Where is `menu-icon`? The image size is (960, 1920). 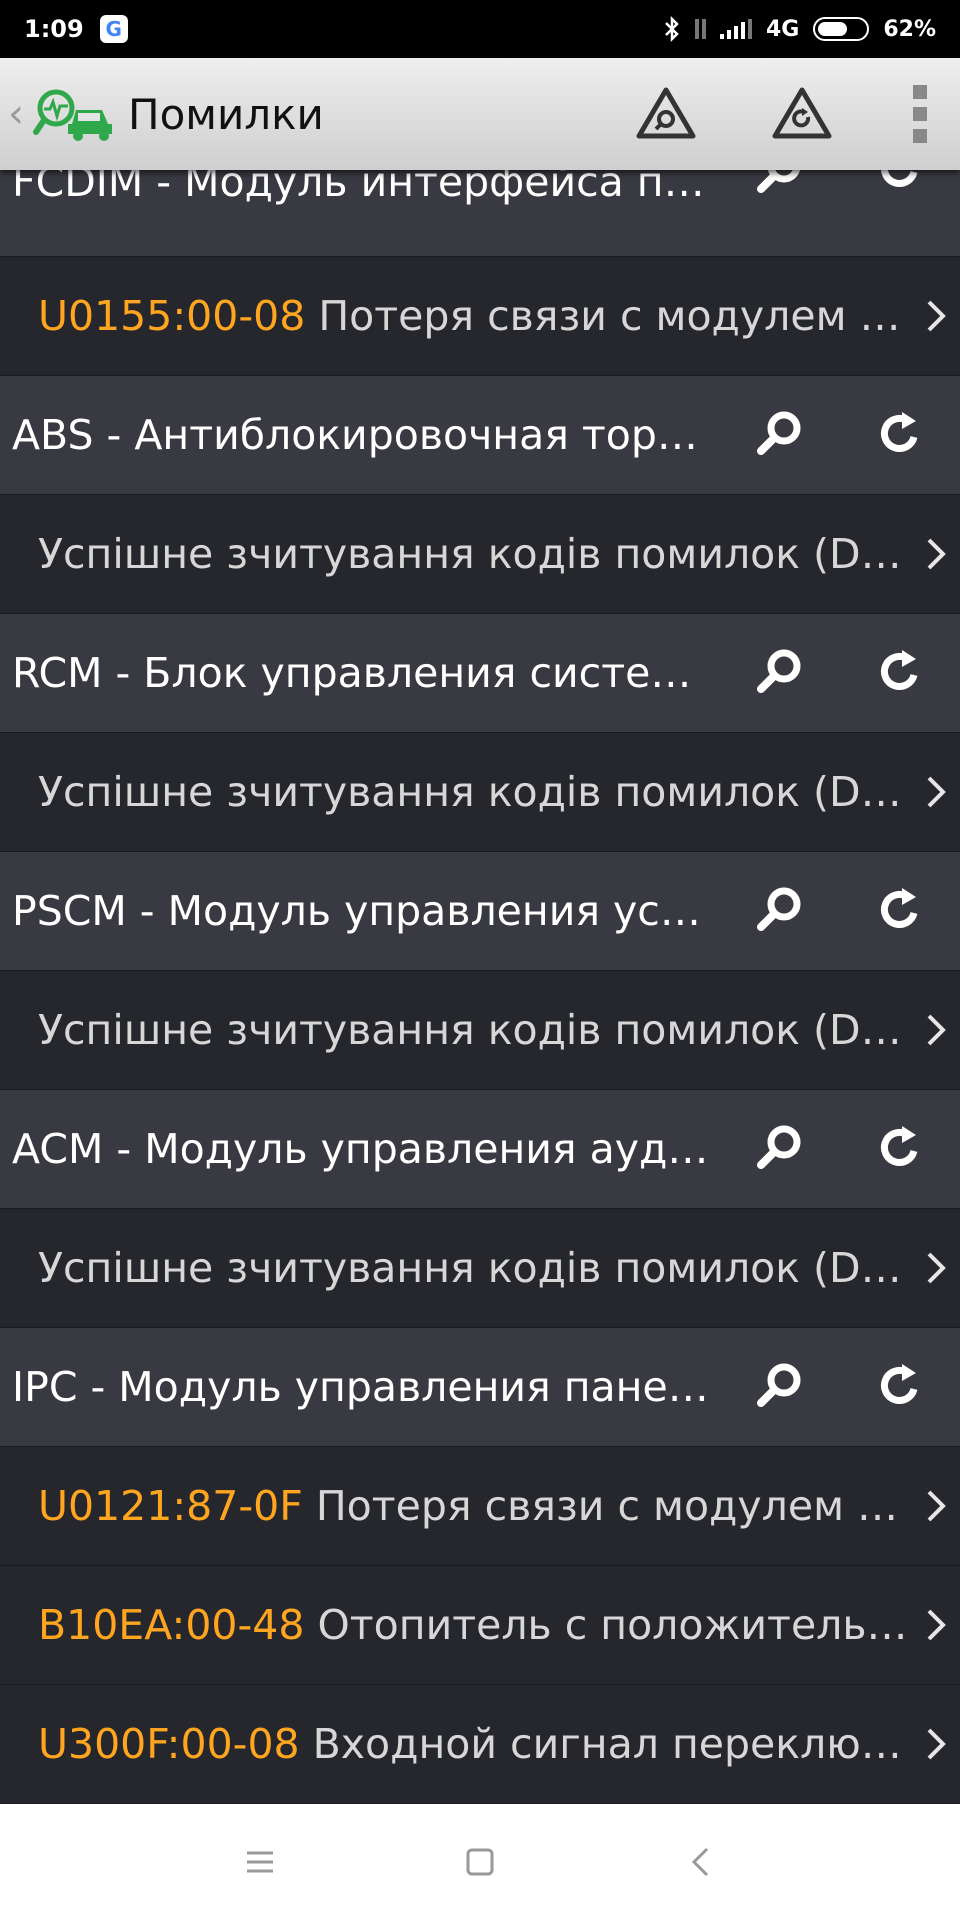
menu-icon is located at coordinates (260, 1862).